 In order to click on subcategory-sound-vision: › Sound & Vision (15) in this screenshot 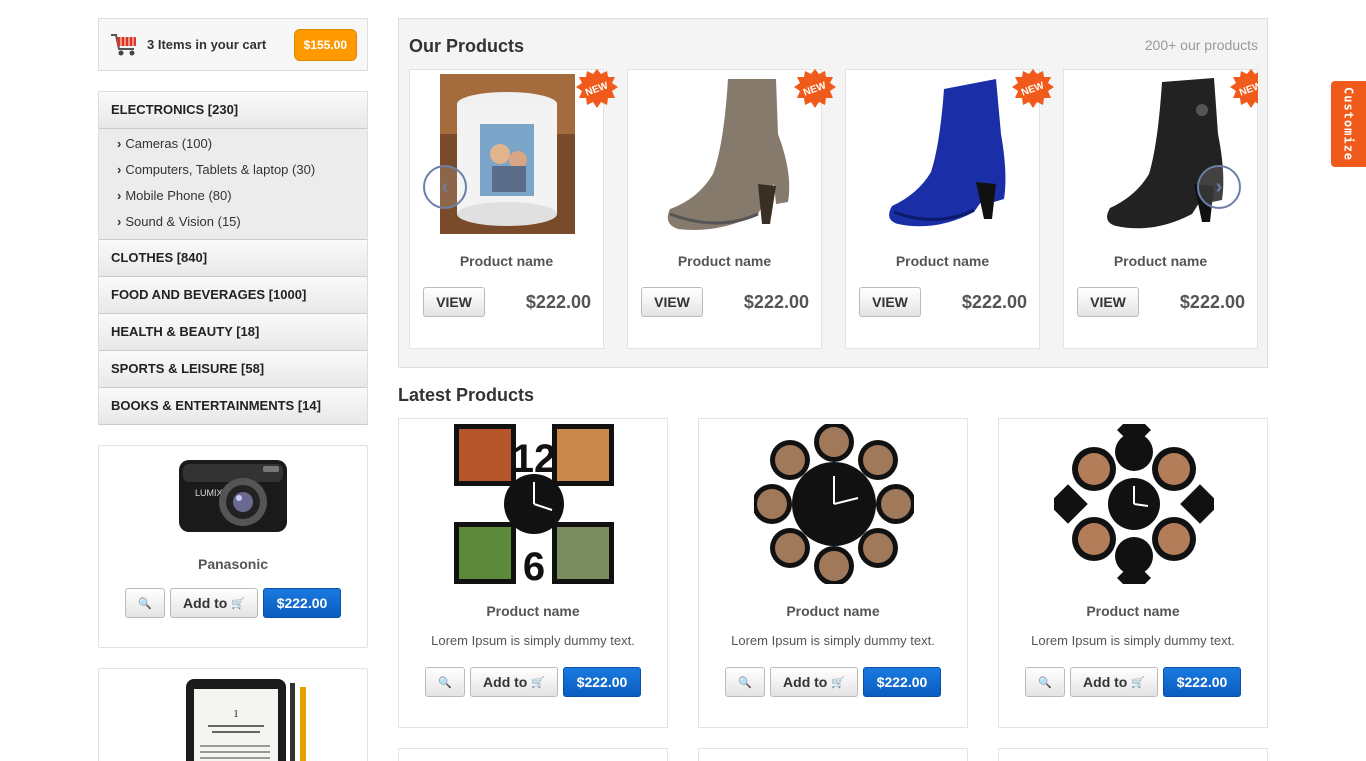, I will do `click(233, 222)`.